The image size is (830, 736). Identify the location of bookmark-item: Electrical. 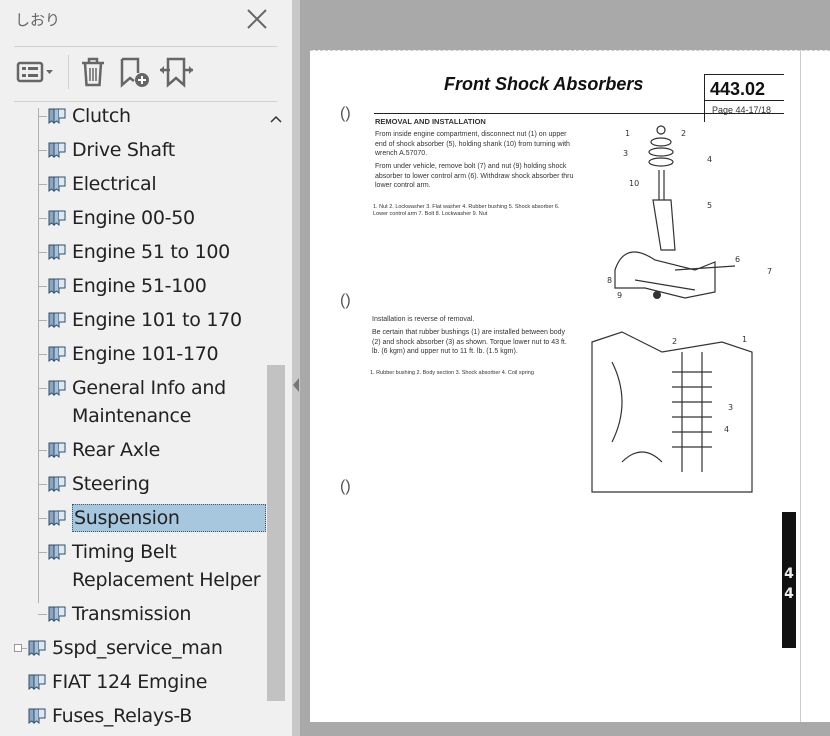
(132, 184).